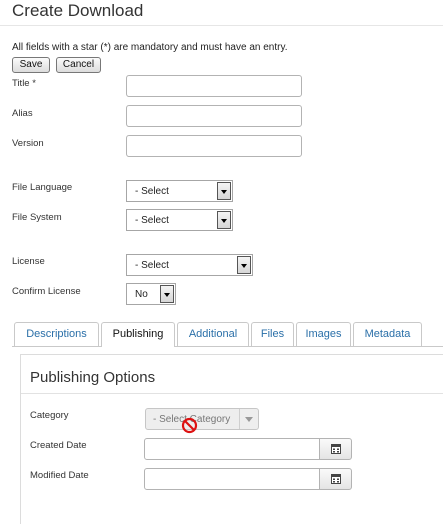 The height and width of the screenshot is (524, 443). What do you see at coordinates (214, 146) in the screenshot?
I see `version-input` at bounding box center [214, 146].